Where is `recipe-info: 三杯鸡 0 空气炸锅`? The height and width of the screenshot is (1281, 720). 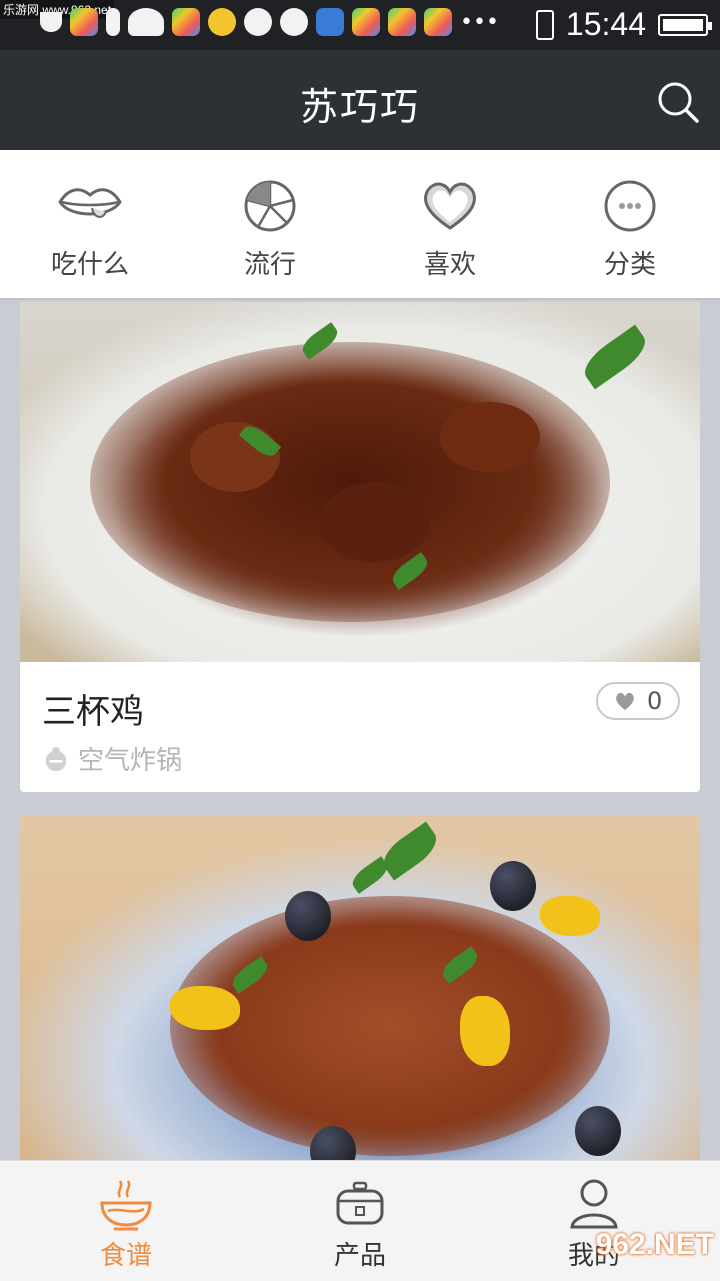 recipe-info: 三杯鸡 0 空气炸锅 is located at coordinates (360, 727).